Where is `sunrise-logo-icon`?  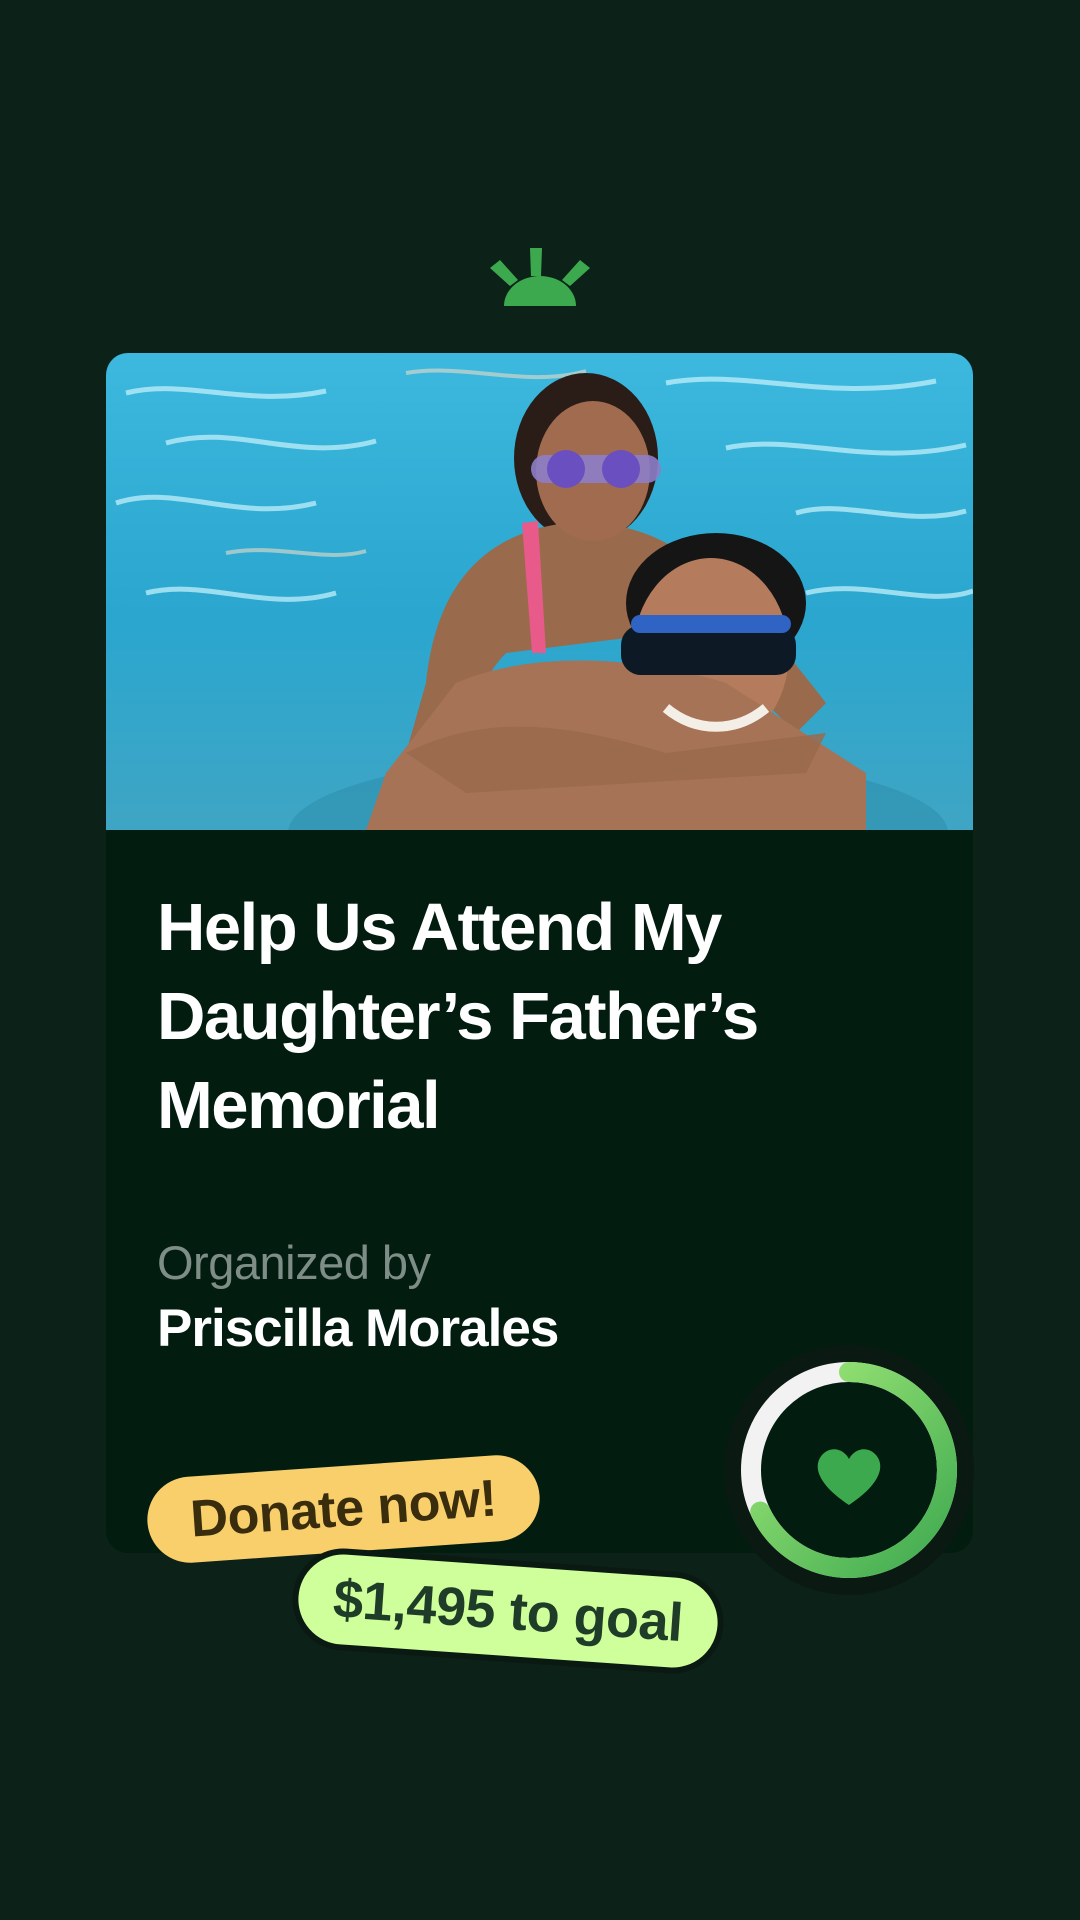
sunrise-logo-icon is located at coordinates (540, 277).